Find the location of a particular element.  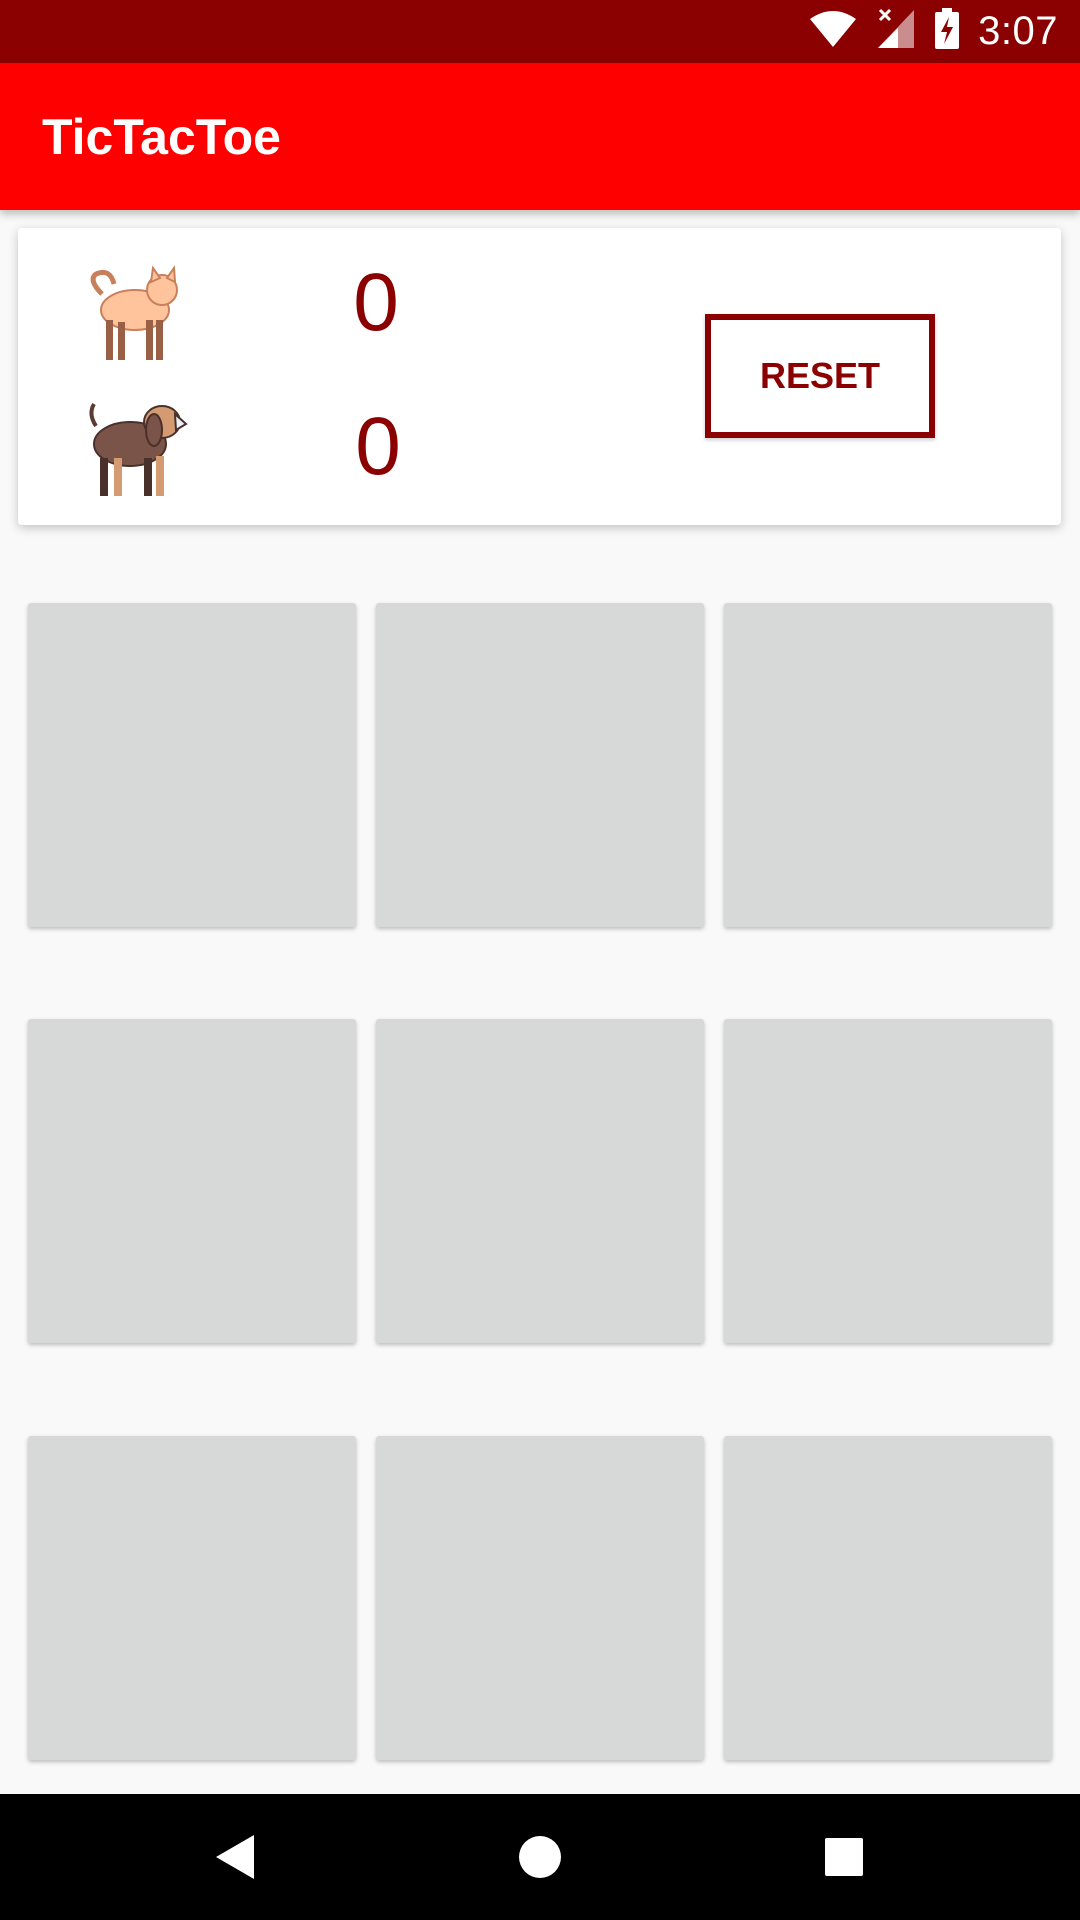

battery-charging-icon is located at coordinates (947, 31).